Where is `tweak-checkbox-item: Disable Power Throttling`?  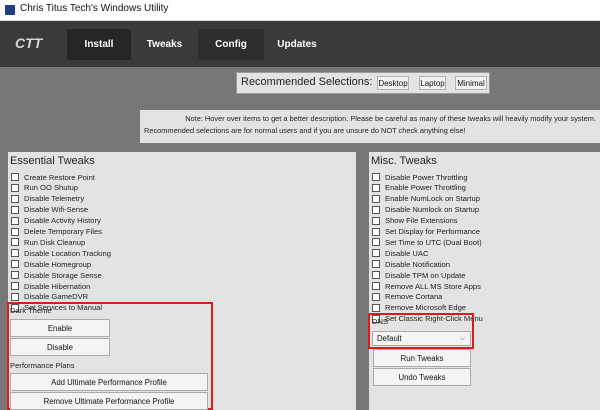 tweak-checkbox-item: Disable Power Throttling is located at coordinates (420, 177).